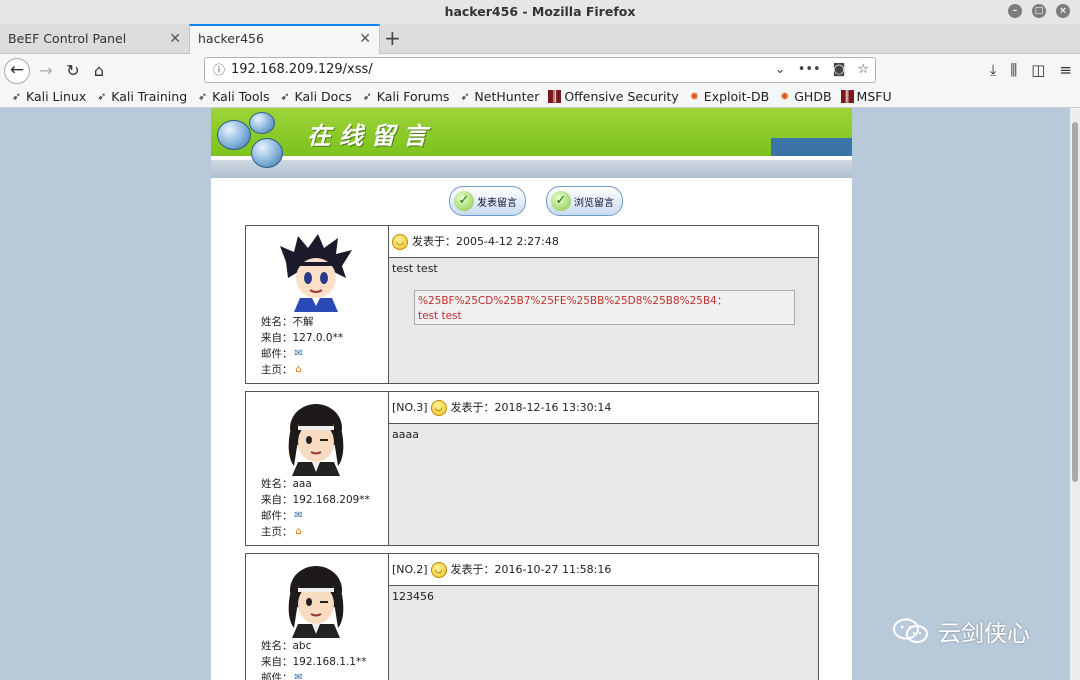 This screenshot has height=680, width=1080. I want to click on library-icon: ⫼, so click(1013, 70).